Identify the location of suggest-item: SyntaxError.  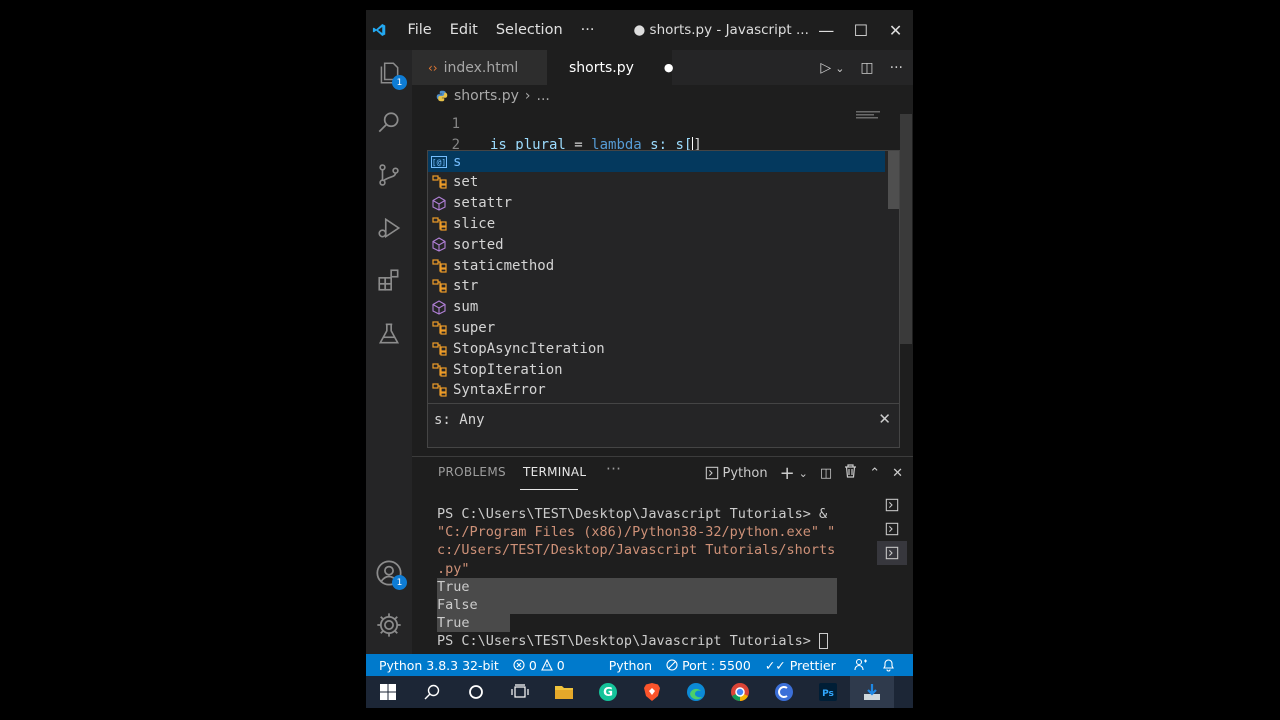
(656, 390).